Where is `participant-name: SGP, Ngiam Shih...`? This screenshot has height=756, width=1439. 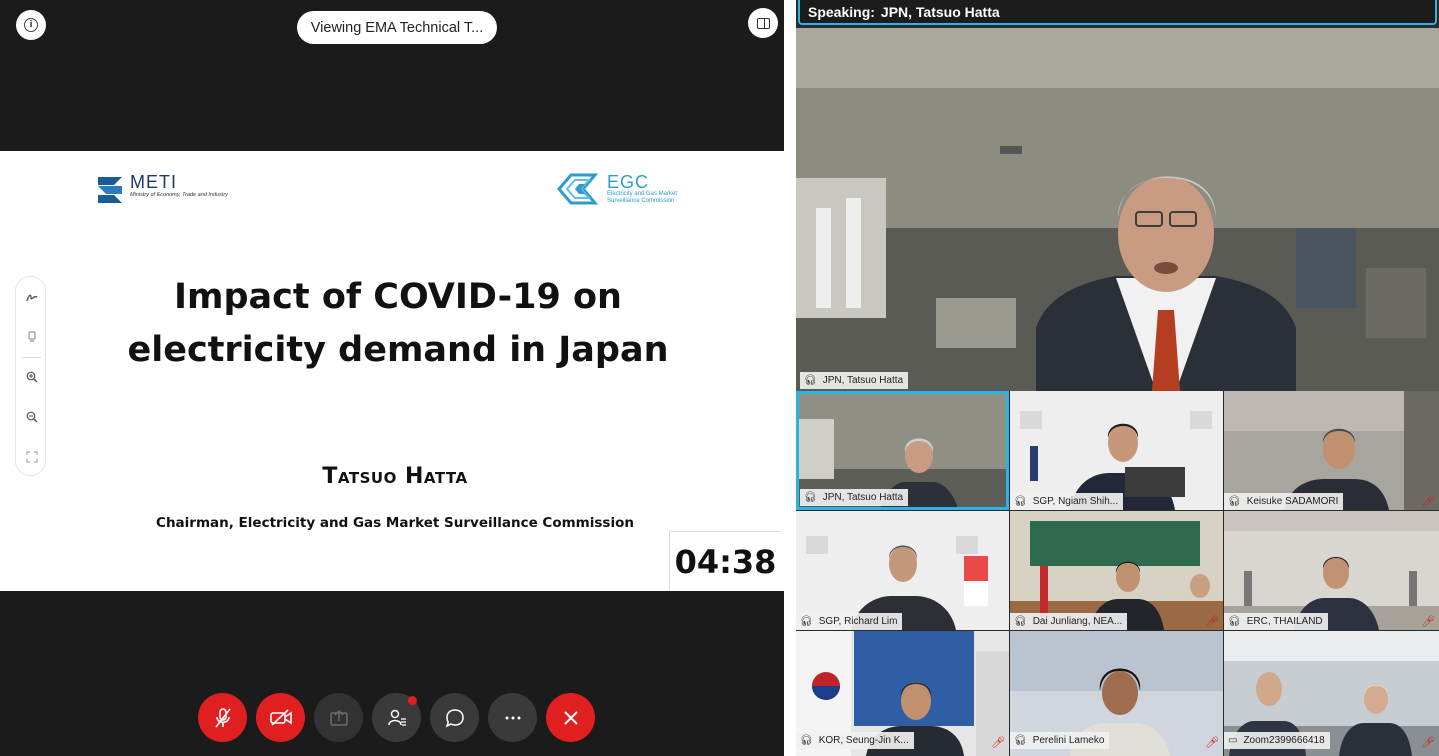
participant-name: SGP, Ngiam Shih... is located at coordinates (1075, 501).